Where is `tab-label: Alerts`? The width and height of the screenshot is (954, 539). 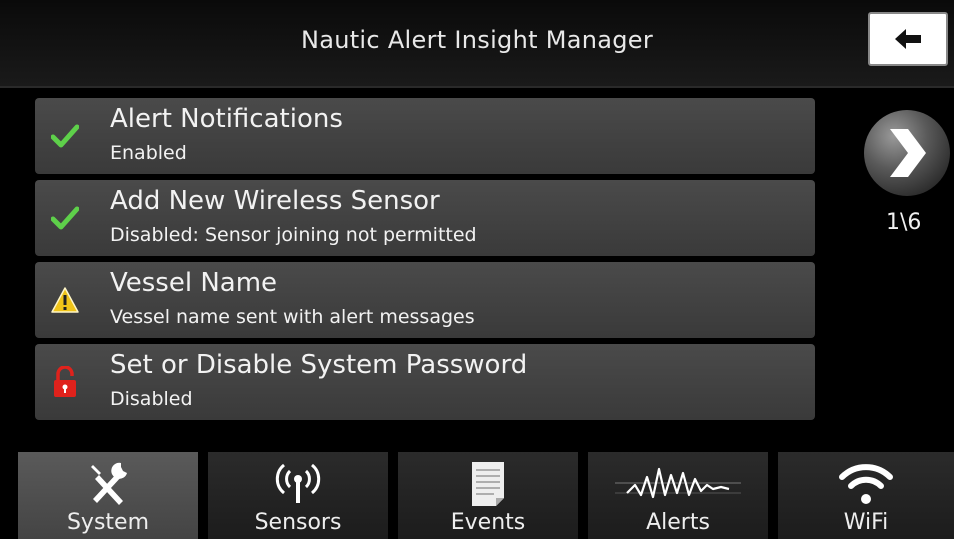 tab-label: Alerts is located at coordinates (678, 522).